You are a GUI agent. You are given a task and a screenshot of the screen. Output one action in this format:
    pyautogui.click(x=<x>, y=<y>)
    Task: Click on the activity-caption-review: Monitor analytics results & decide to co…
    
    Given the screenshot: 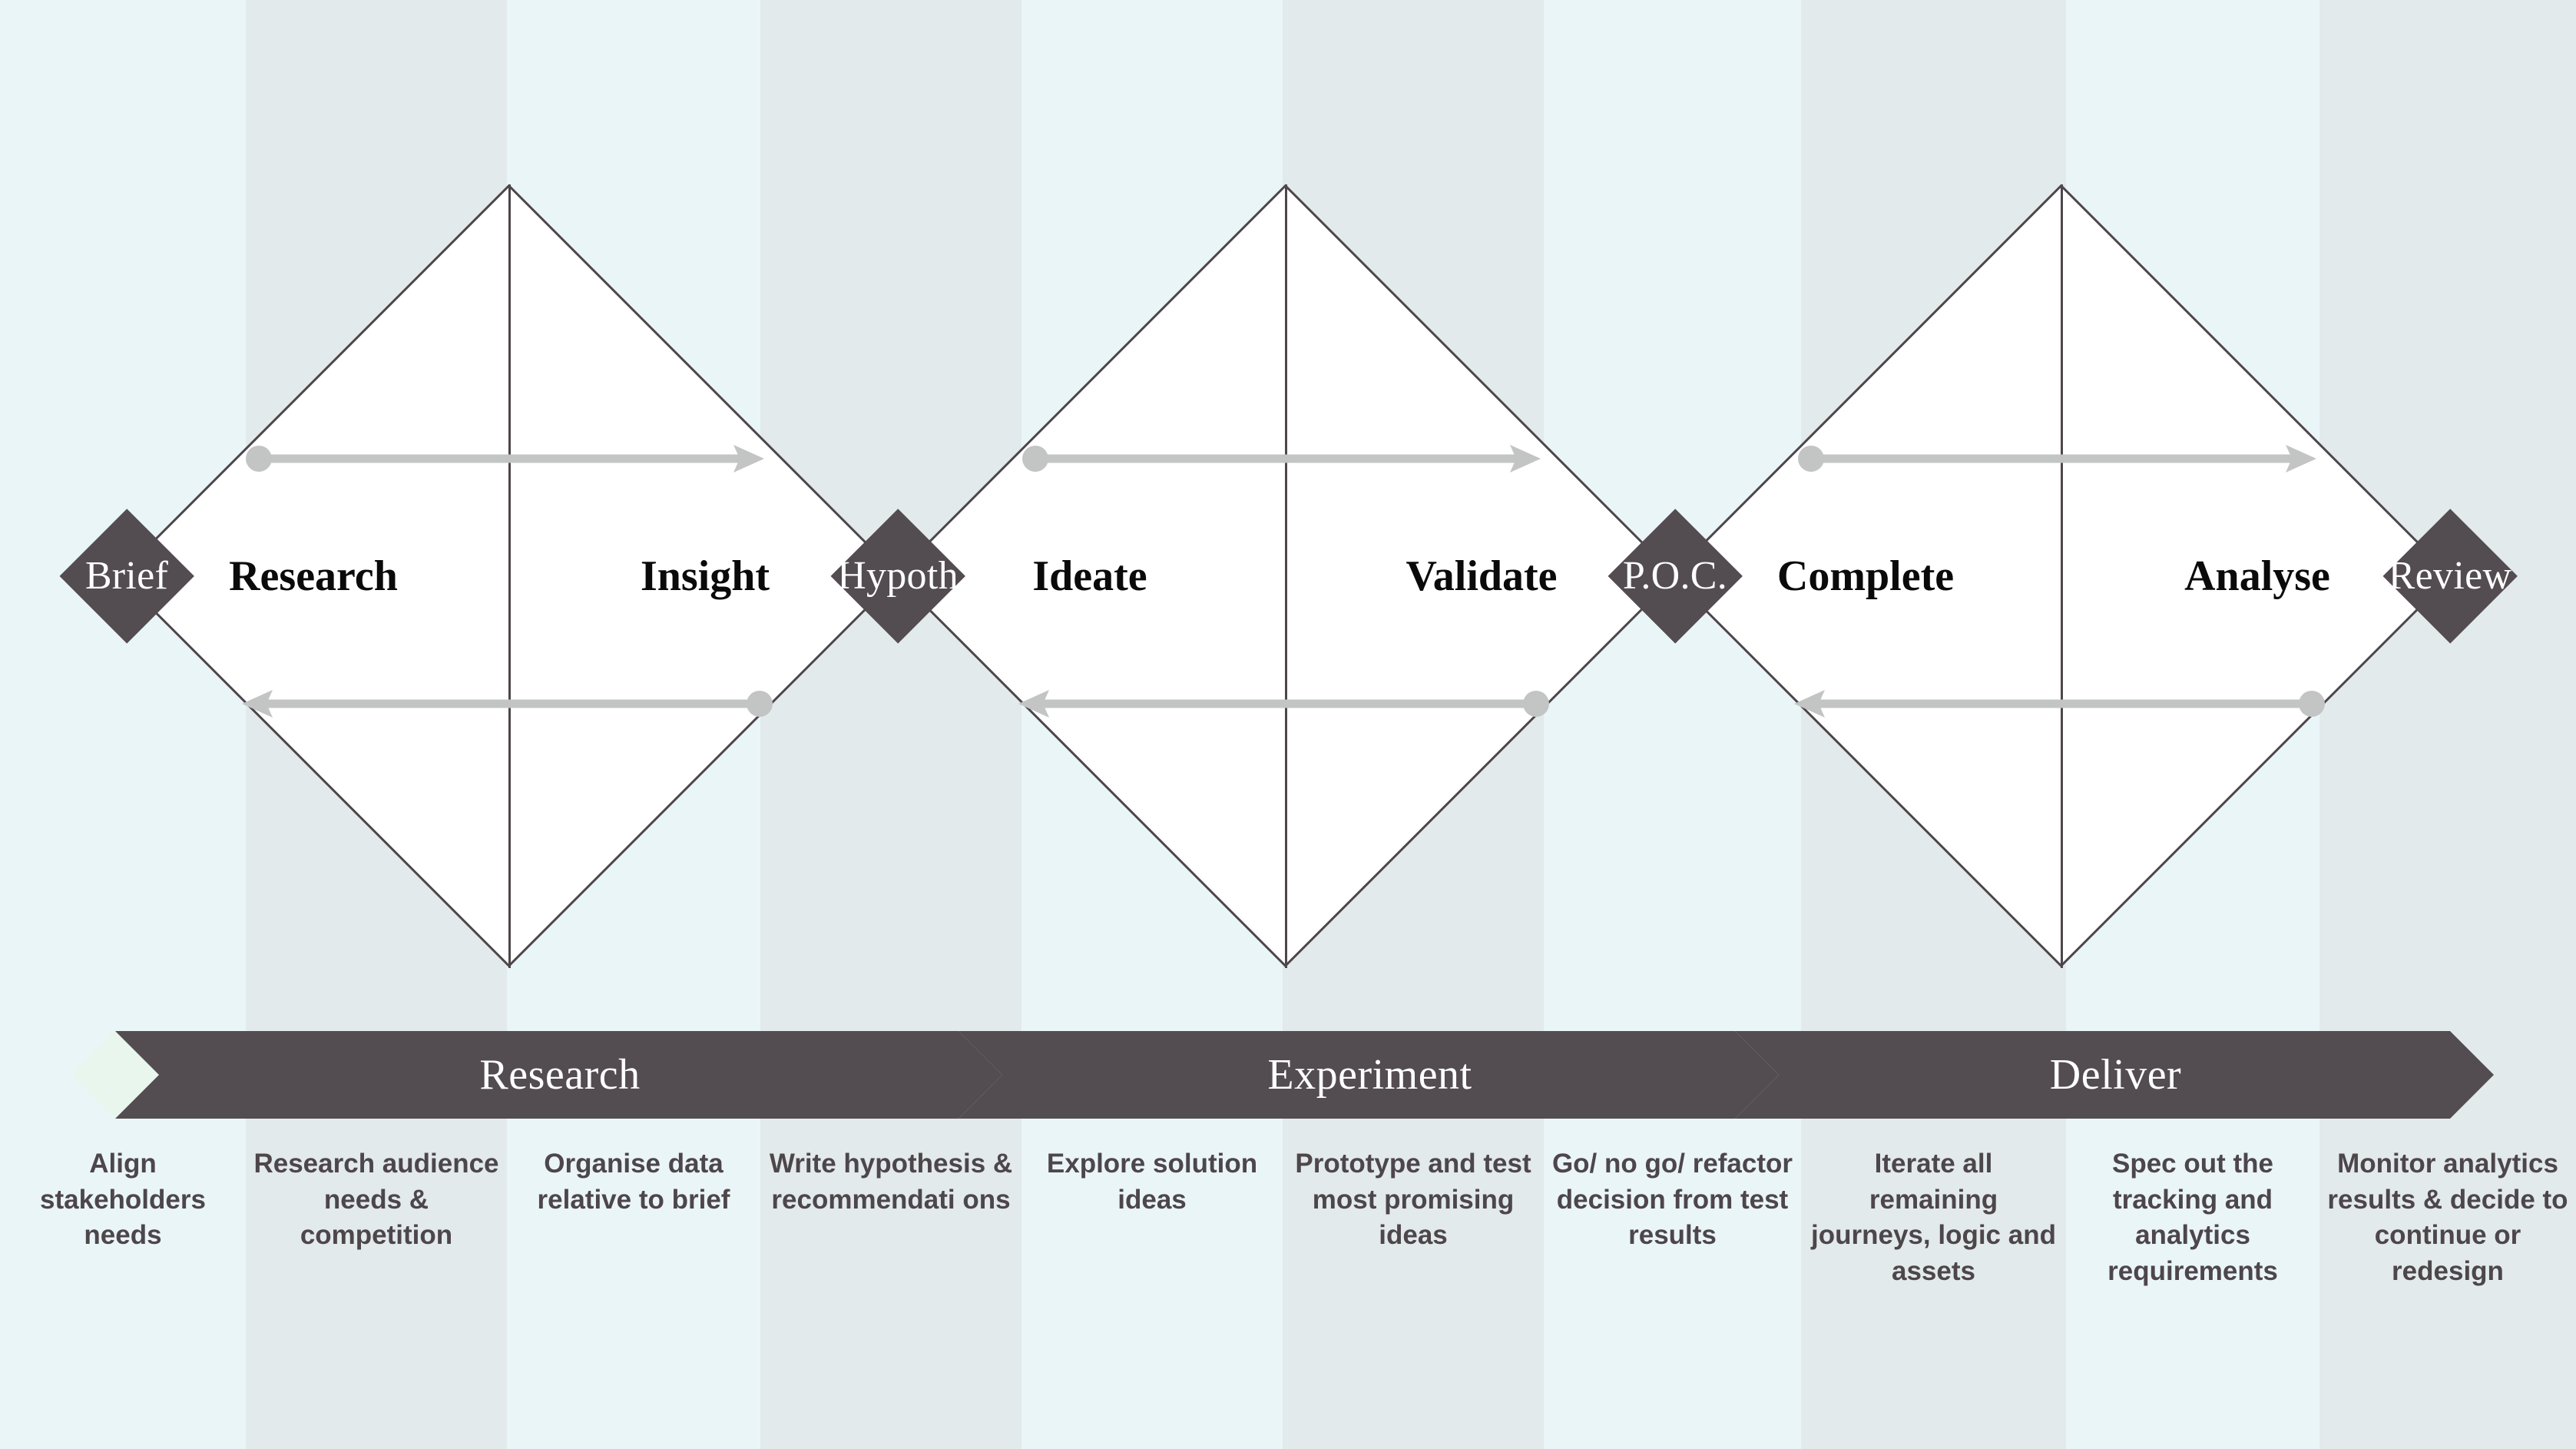 What is the action you would take?
    pyautogui.click(x=2447, y=1217)
    